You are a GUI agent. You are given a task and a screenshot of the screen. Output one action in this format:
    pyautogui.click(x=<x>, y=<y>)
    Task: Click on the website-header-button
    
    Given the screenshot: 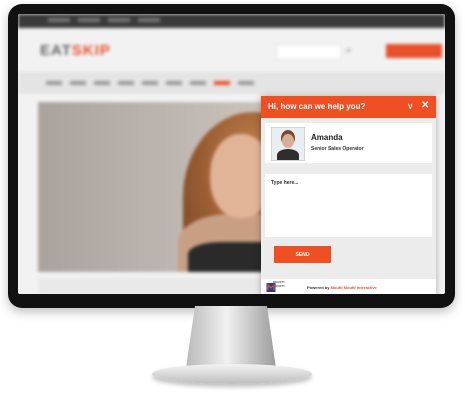 What is the action you would take?
    pyautogui.click(x=414, y=51)
    